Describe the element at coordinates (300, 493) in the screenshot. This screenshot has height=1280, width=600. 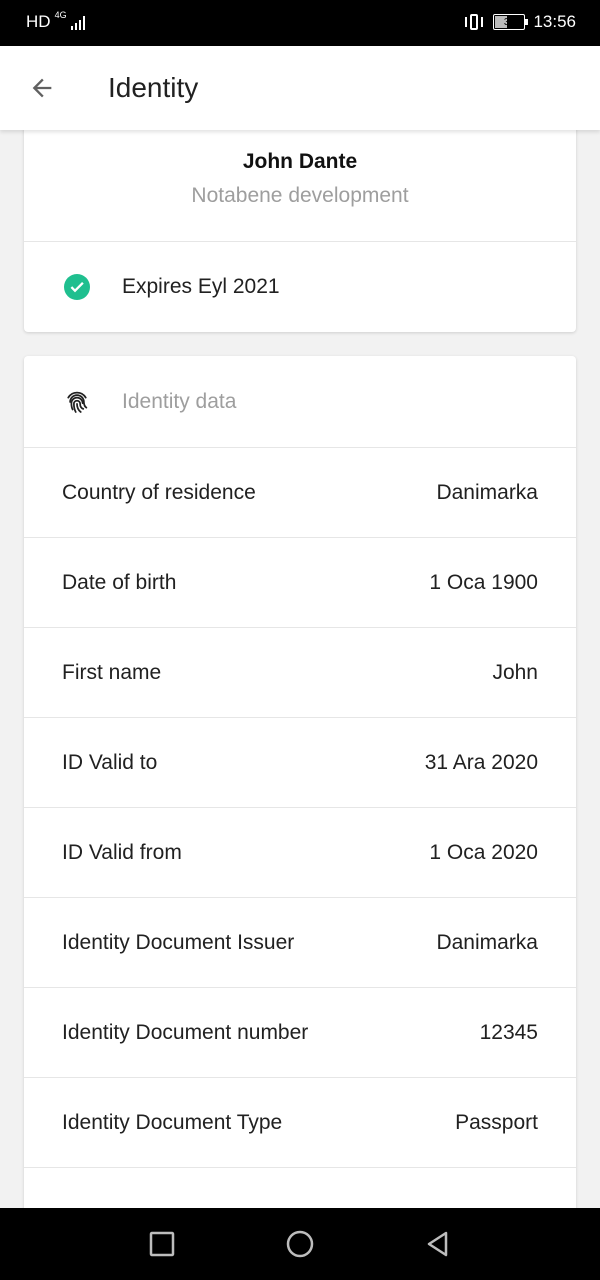
I see `data-row: Country of residence Danimarka` at that location.